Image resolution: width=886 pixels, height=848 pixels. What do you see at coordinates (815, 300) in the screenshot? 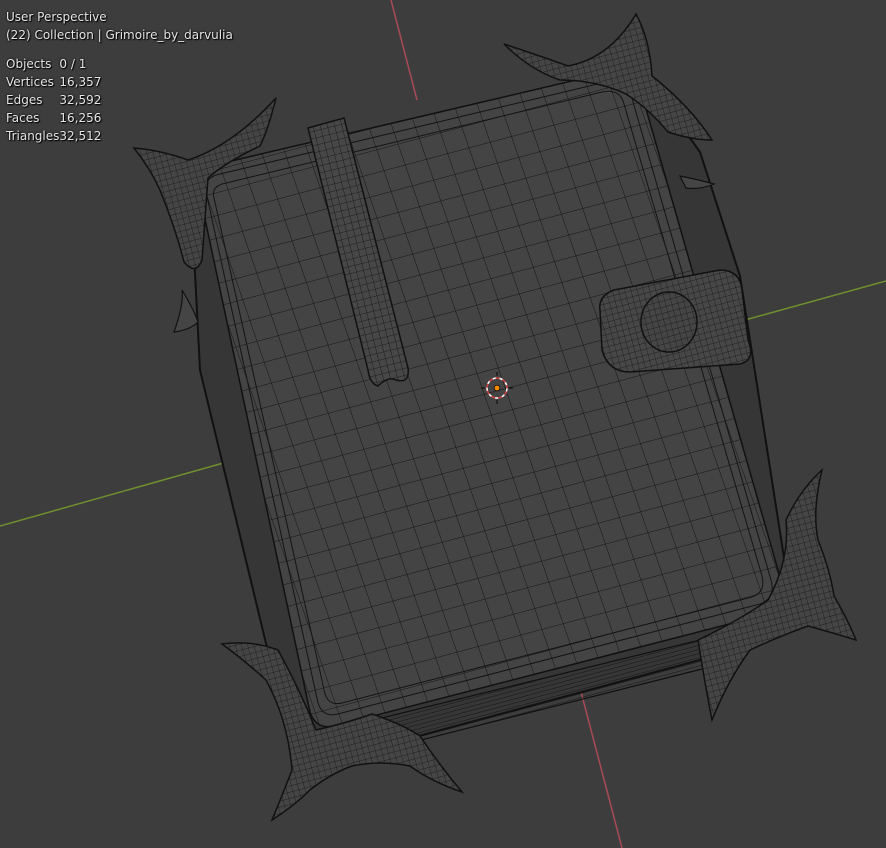
I see `y-axis-line-right` at bounding box center [815, 300].